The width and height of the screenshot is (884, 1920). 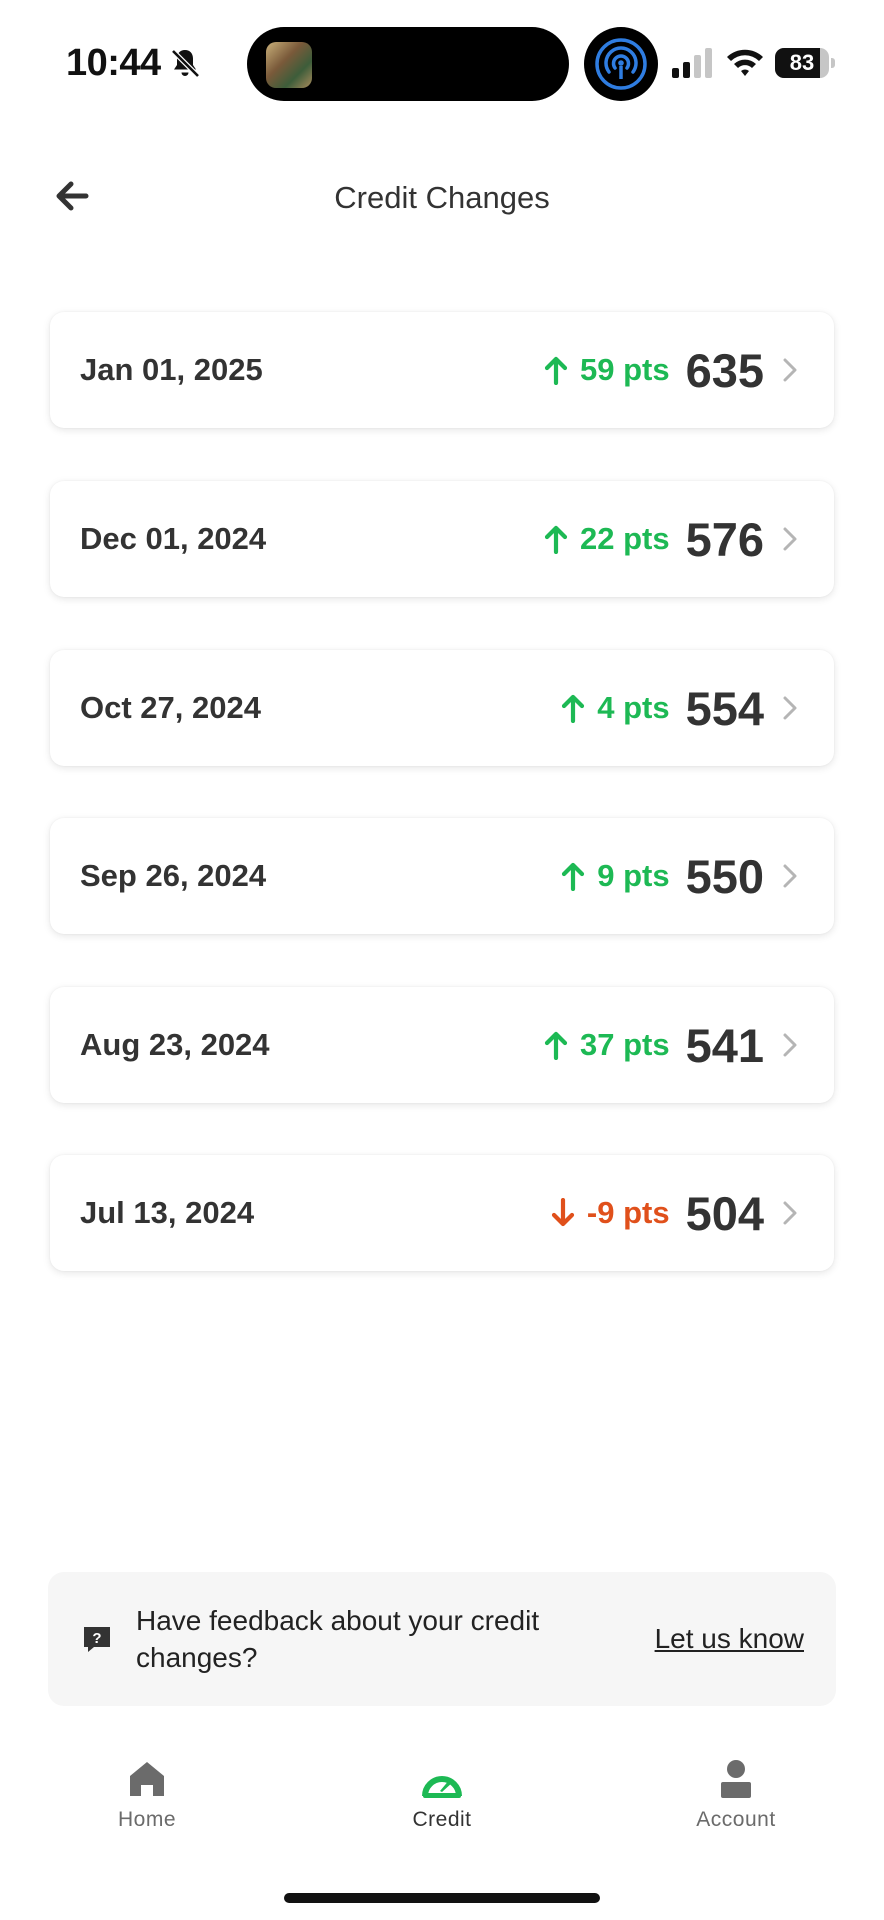 I want to click on tab-bar: Home Credit Account, so click(x=442, y=1790).